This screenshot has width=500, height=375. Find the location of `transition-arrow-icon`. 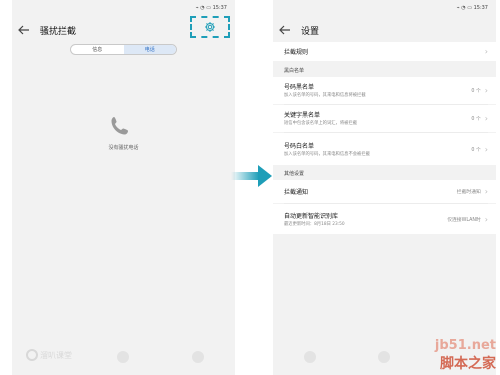

transition-arrow-icon is located at coordinates (251, 176).